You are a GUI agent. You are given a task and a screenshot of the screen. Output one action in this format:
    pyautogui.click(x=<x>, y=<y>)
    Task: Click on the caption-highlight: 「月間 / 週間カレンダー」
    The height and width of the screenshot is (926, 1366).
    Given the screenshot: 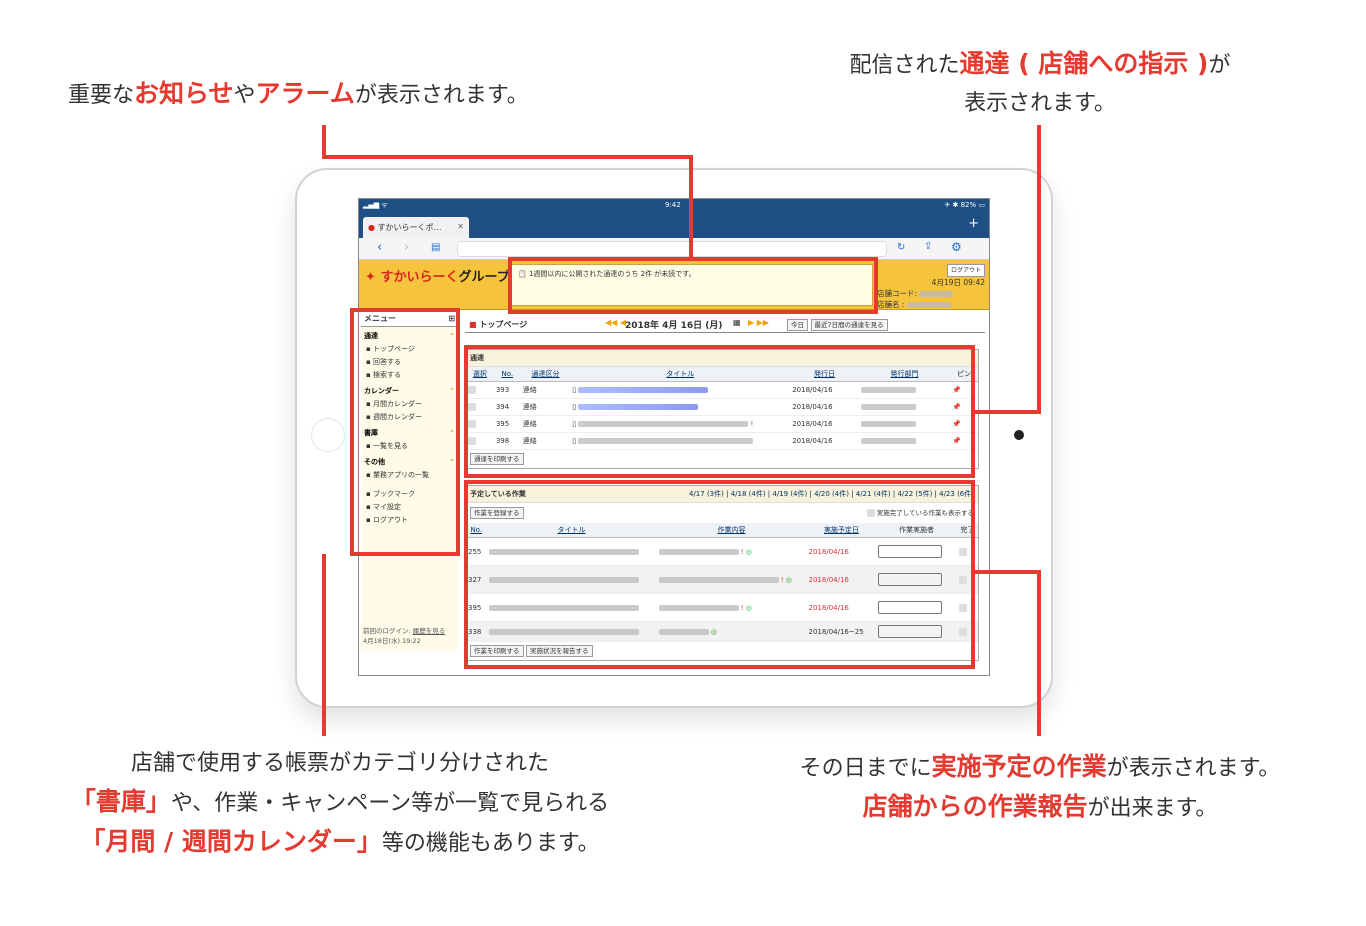 What is the action you would take?
    pyautogui.click(x=231, y=841)
    